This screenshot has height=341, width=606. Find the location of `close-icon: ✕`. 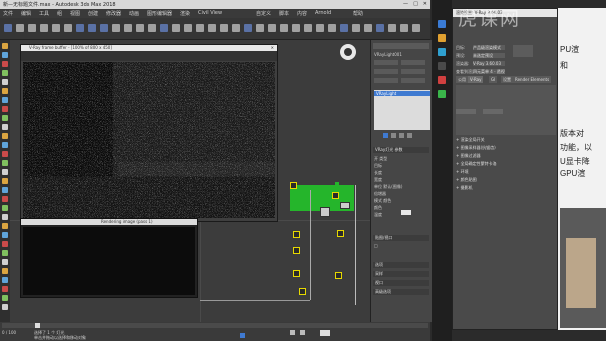

close-icon: ✕ is located at coordinates (425, 4).